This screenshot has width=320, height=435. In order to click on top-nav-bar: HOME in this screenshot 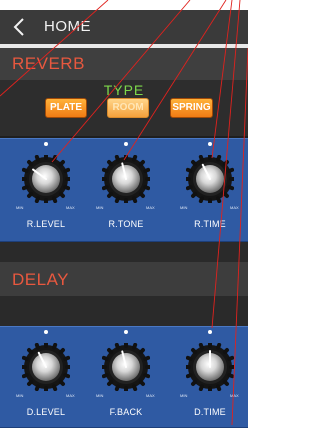, I will do `click(124, 27)`.